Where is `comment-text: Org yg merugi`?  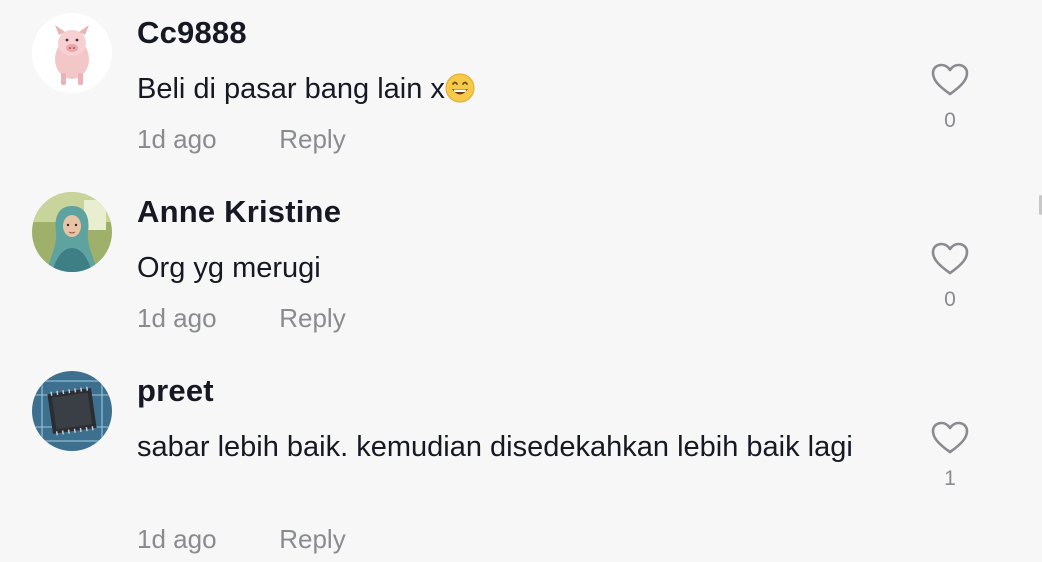 comment-text: Org yg merugi is located at coordinates (517, 268).